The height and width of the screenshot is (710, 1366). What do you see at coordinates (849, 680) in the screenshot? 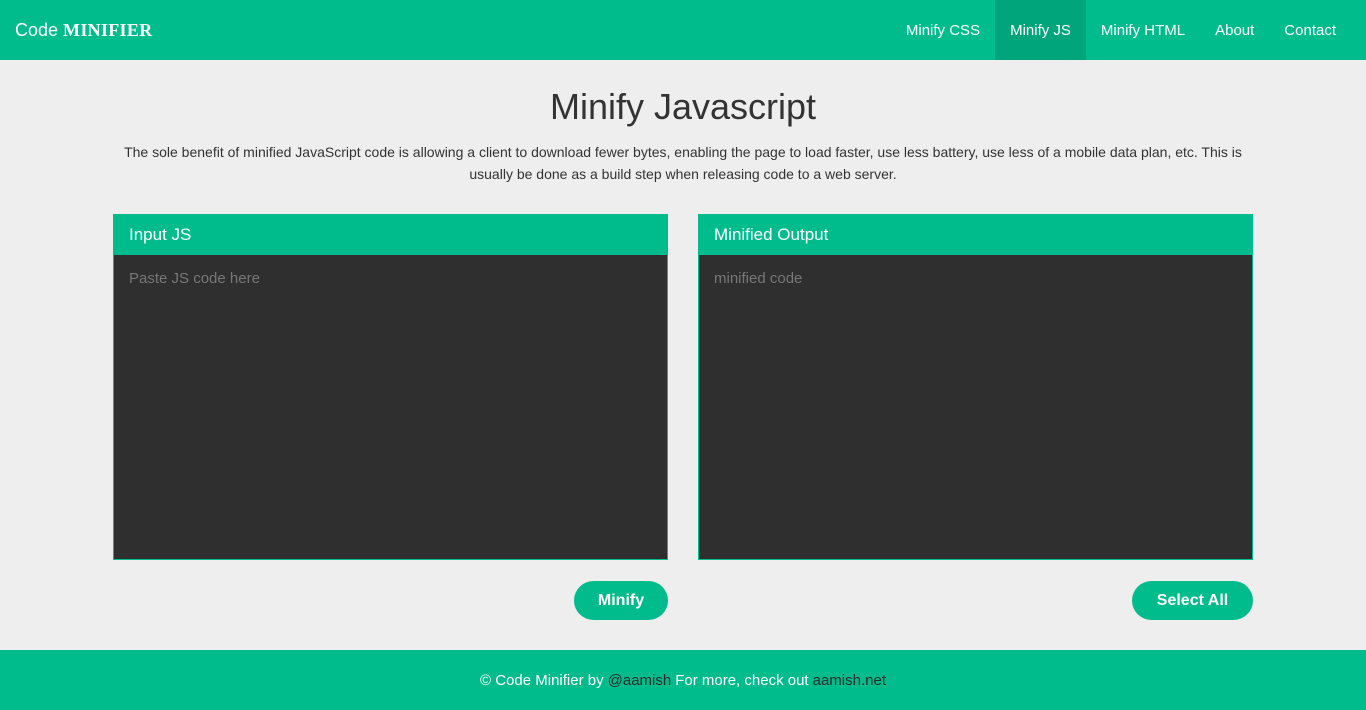
I see `footer-site-link: aamish.net` at bounding box center [849, 680].